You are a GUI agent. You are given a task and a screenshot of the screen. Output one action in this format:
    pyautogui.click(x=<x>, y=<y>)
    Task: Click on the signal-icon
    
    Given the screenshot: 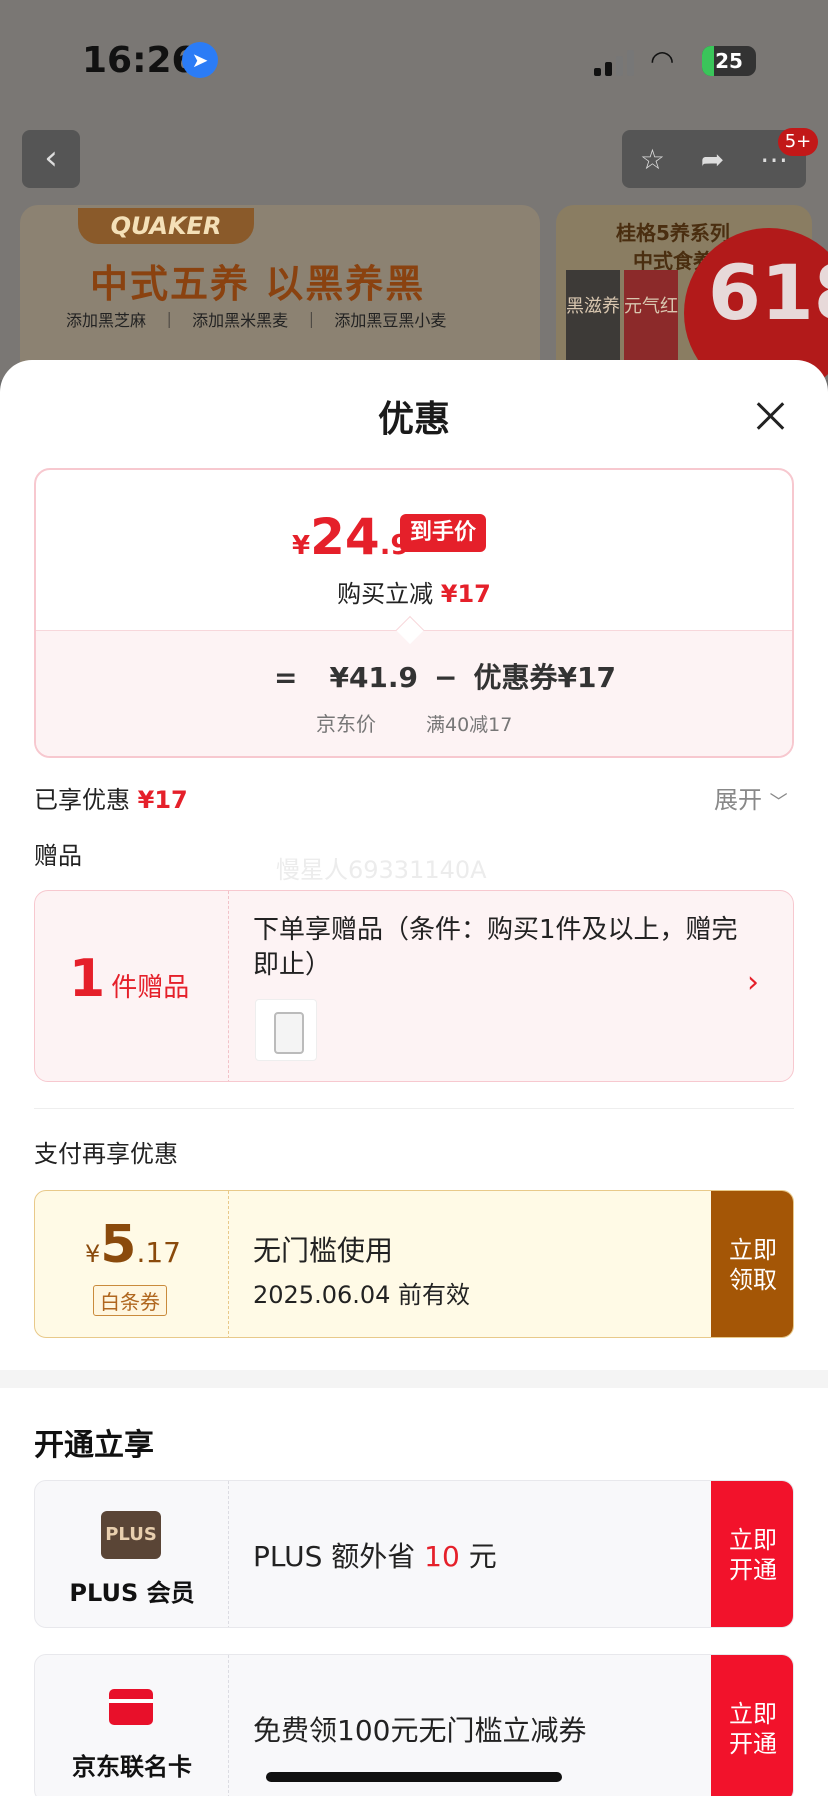 What is the action you would take?
    pyautogui.click(x=614, y=63)
    